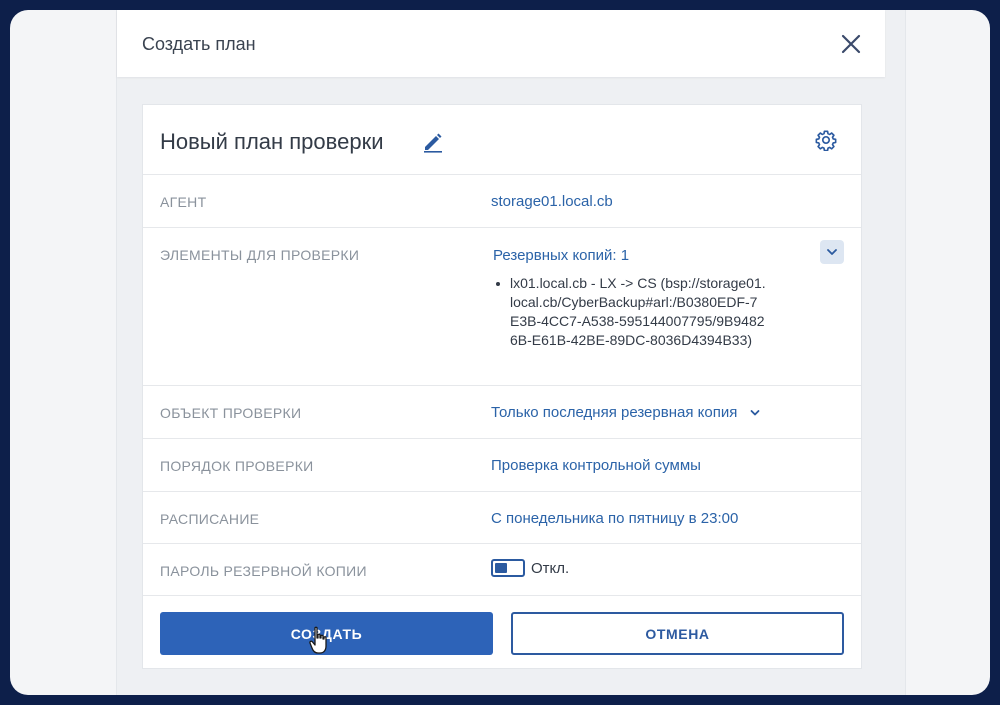 The image size is (1000, 705). I want to click on edit-name-button, so click(433, 142).